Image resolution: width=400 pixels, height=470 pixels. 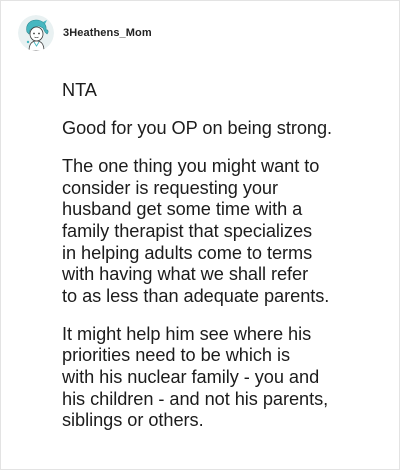 What do you see at coordinates (36, 33) in the screenshot?
I see `avatar` at bounding box center [36, 33].